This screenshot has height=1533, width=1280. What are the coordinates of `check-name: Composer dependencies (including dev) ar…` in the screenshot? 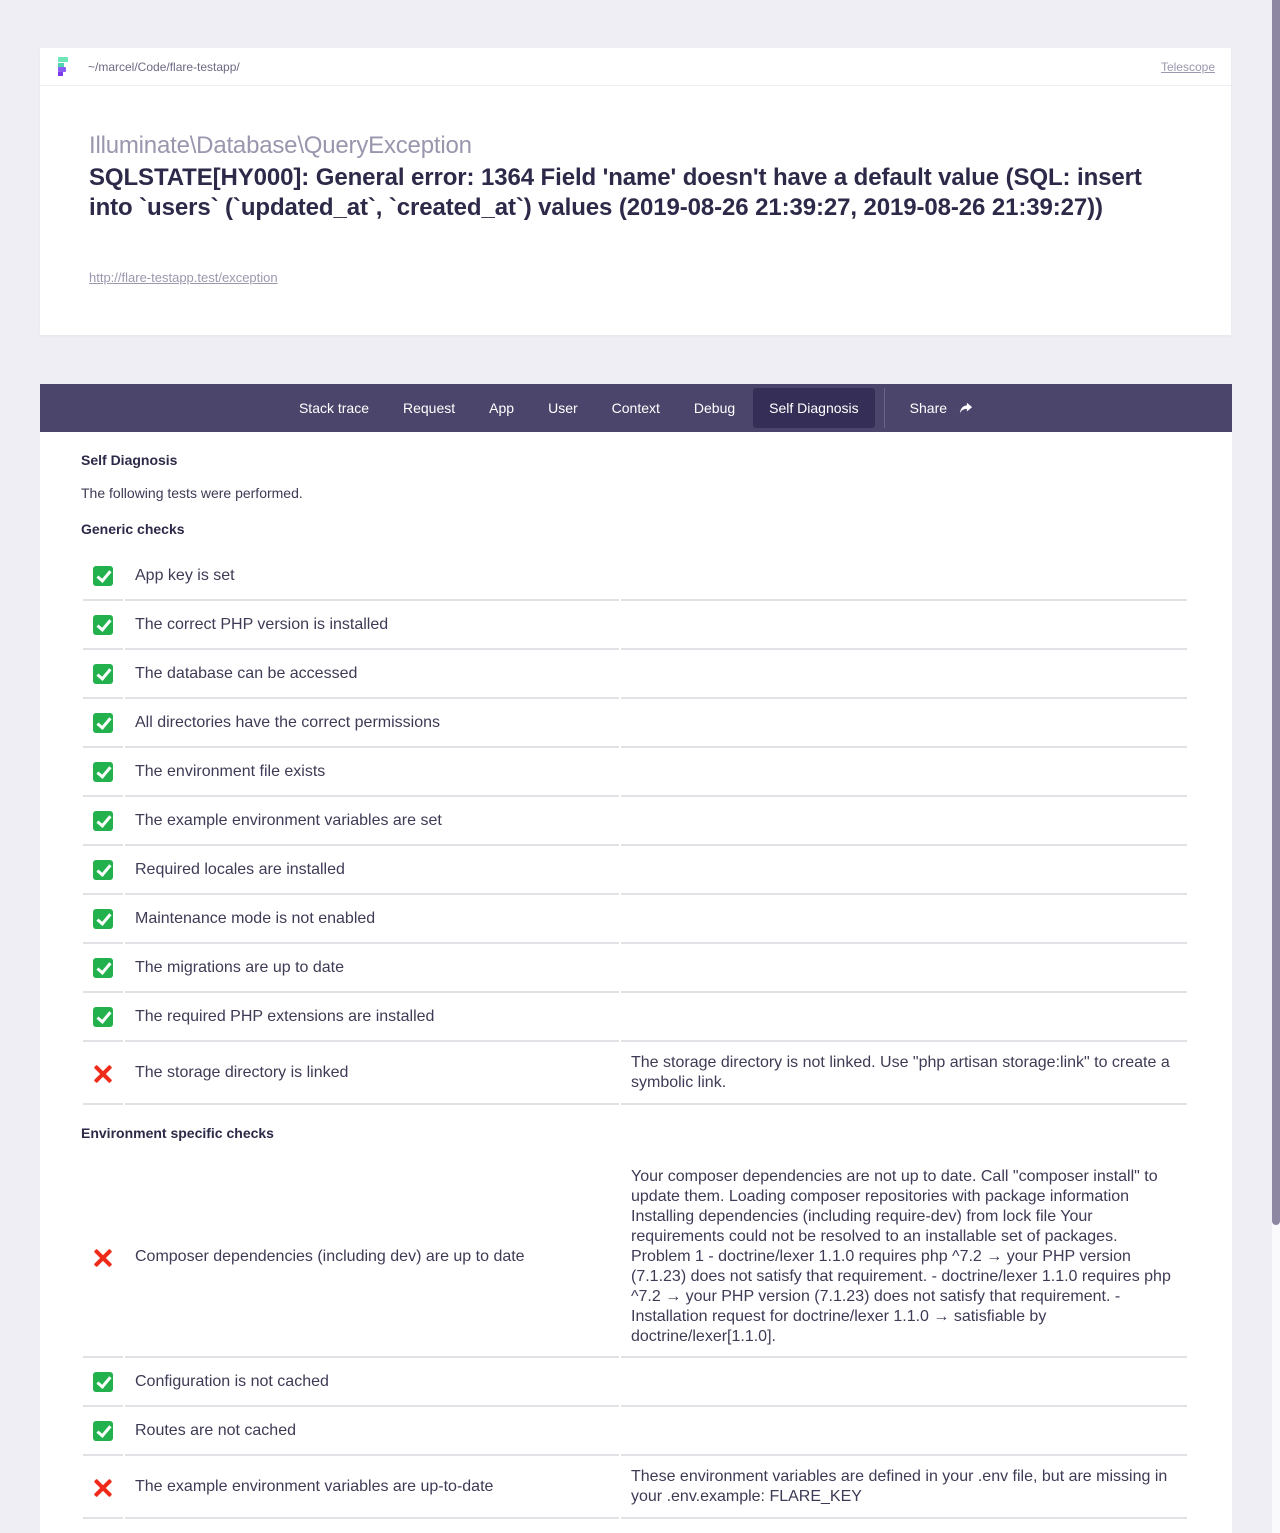 It's located at (372, 1257).